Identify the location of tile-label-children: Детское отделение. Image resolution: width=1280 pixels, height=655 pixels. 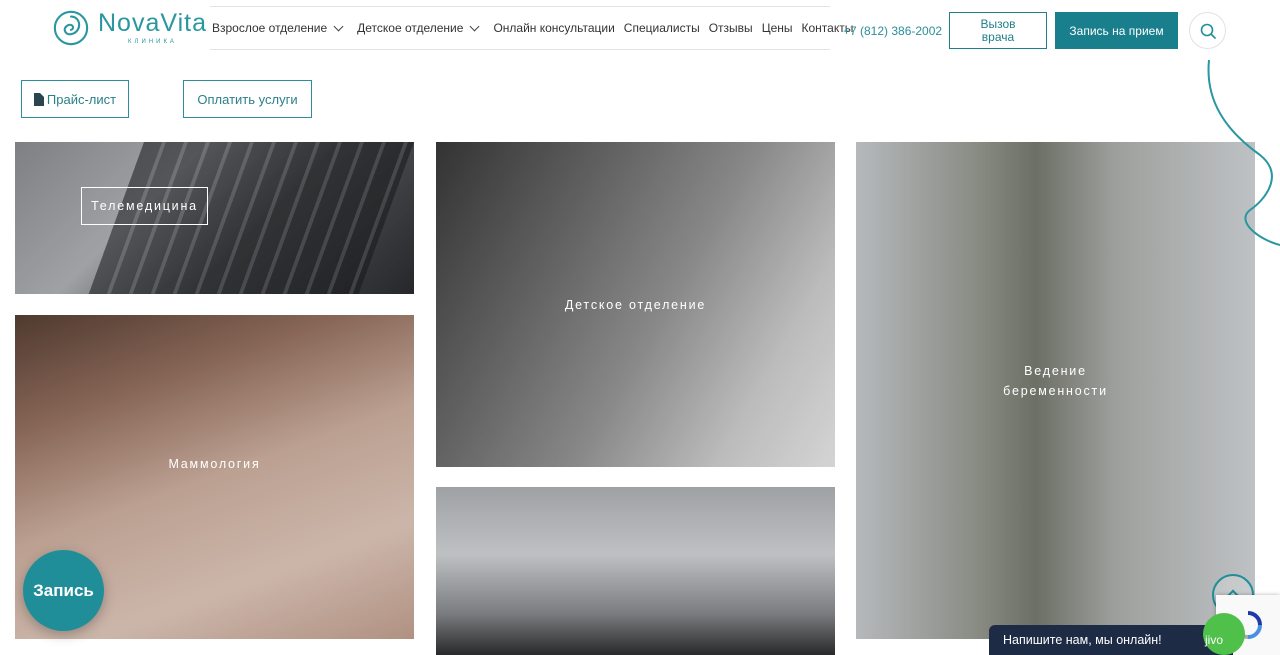
(635, 304).